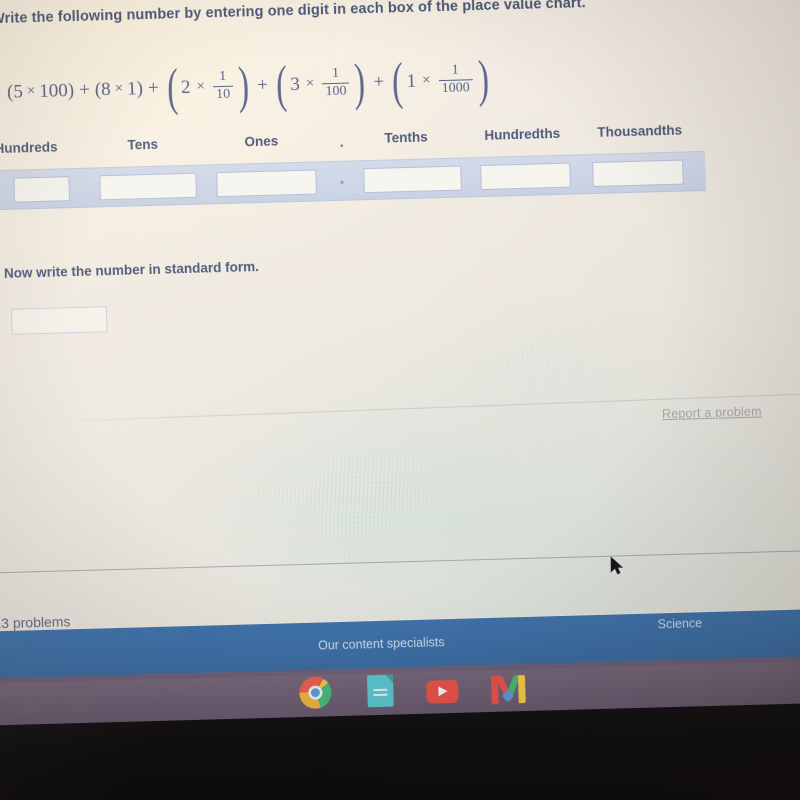  I want to click on report-a-problem-link: Report a problem, so click(712, 413).